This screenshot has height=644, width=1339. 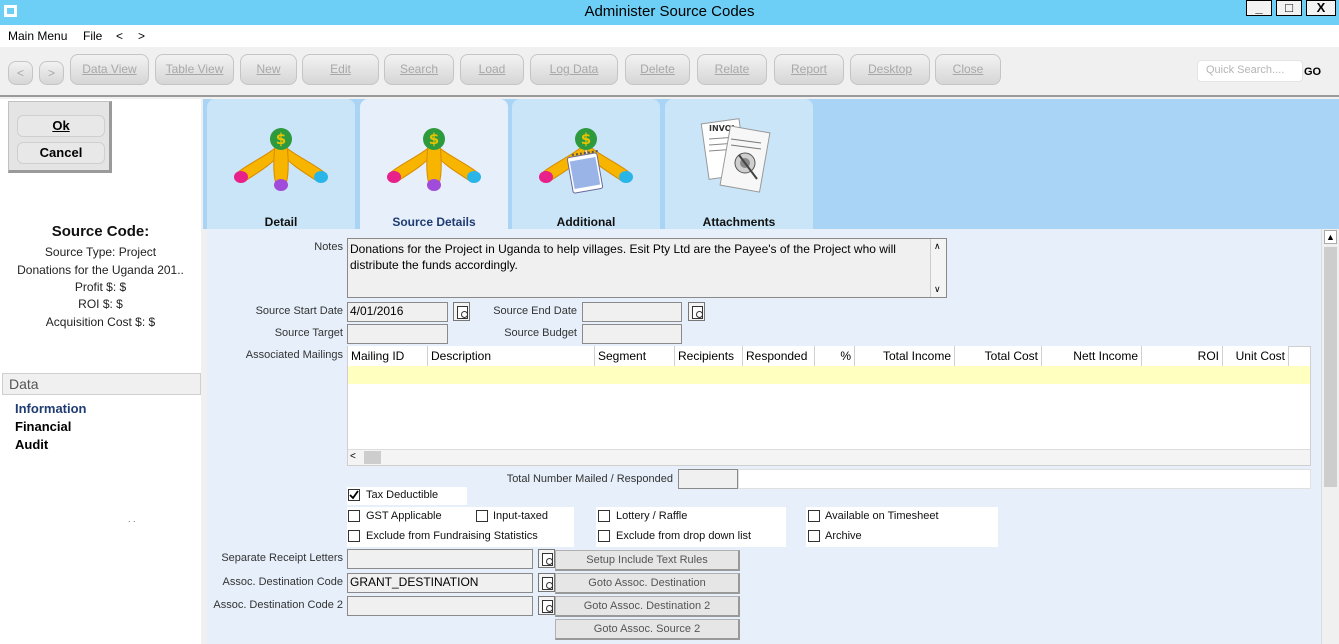 I want to click on col-unit-cost: Unit Cost, so click(x=1256, y=356).